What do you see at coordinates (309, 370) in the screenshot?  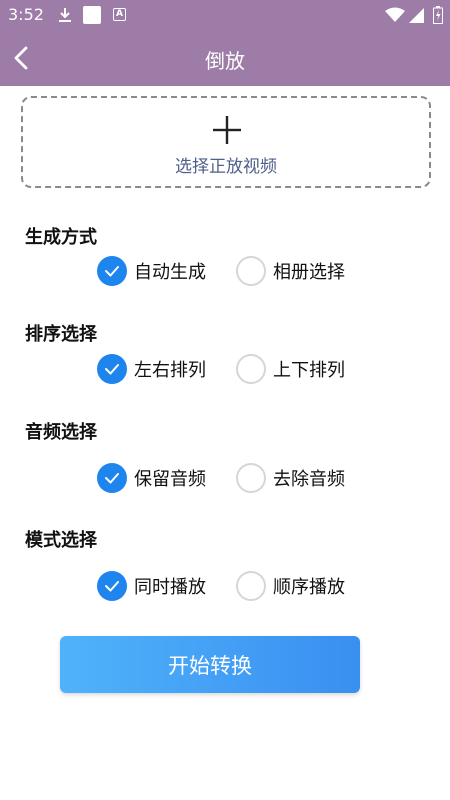 I see `radio-label: 上下排列` at bounding box center [309, 370].